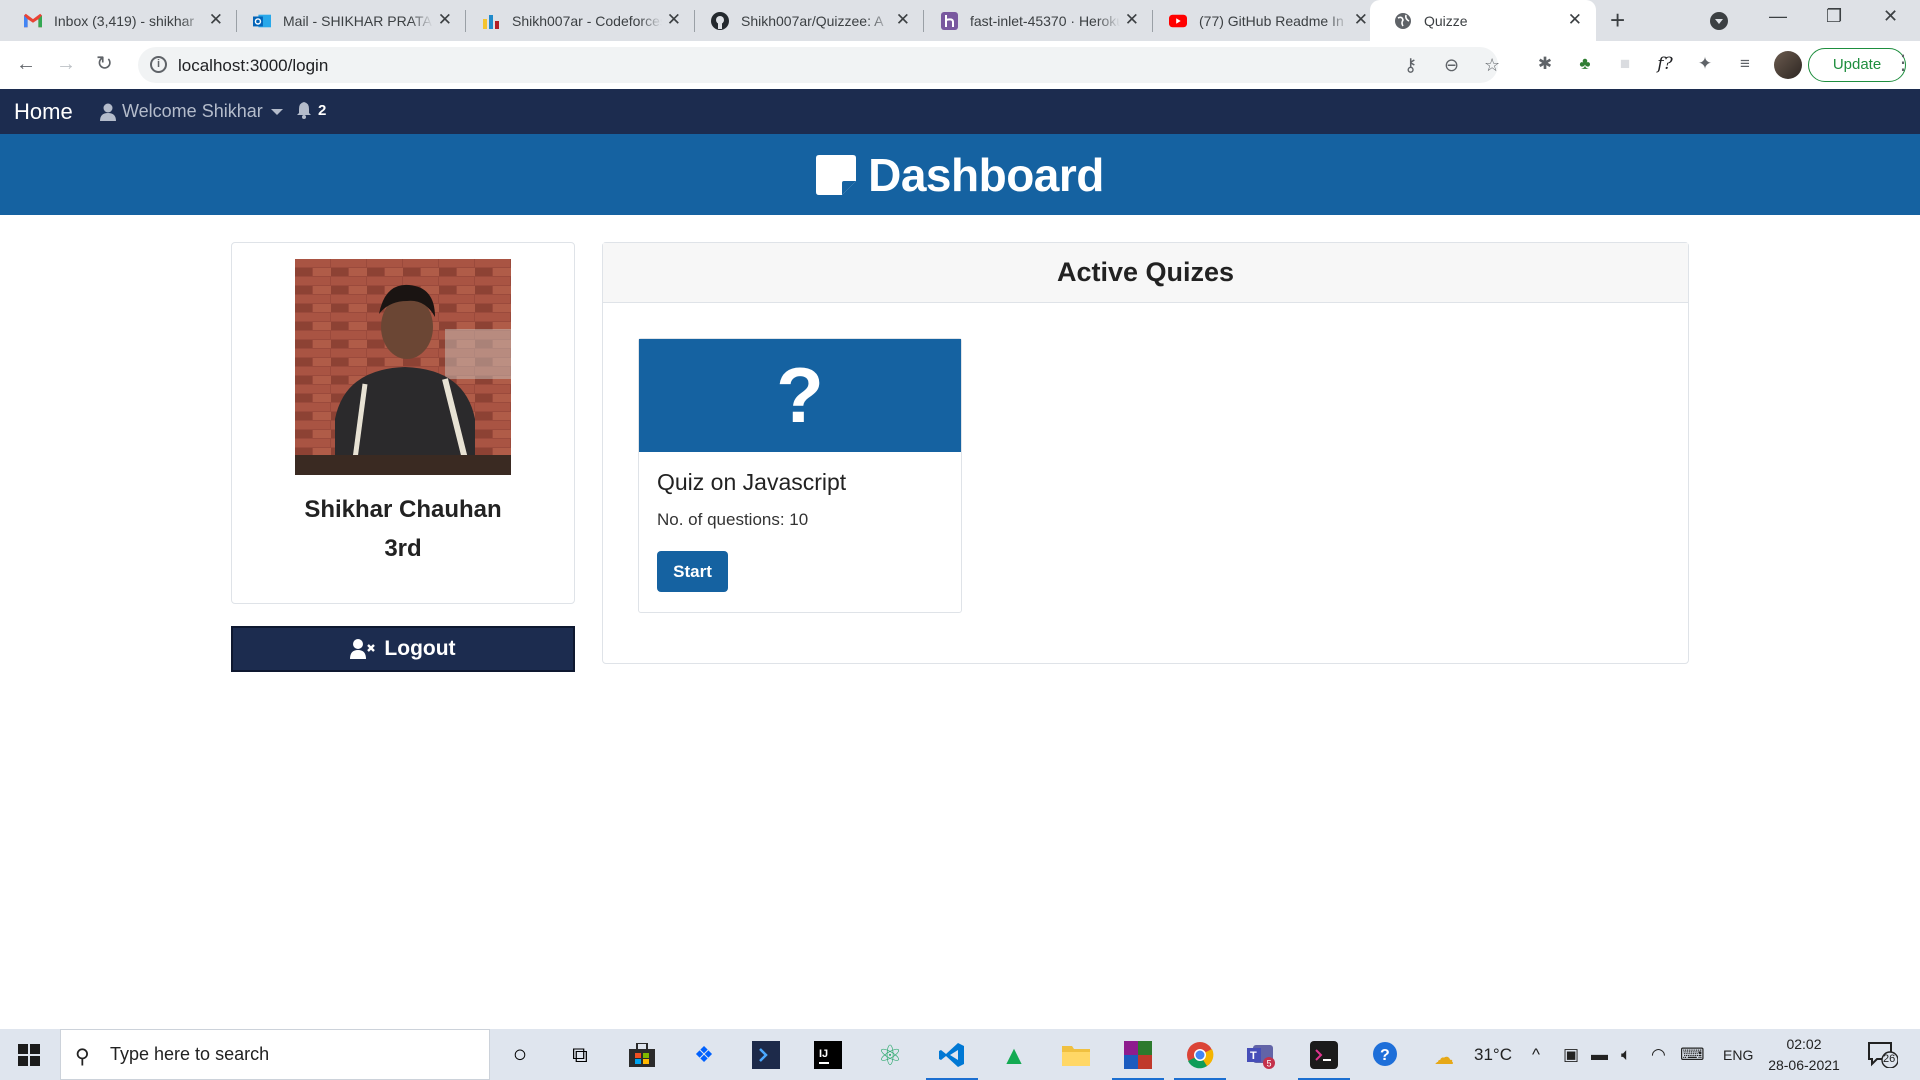 The width and height of the screenshot is (1920, 1080). Describe the element at coordinates (587, 20) in the screenshot. I see `tab-title: Shikh007ar - Codeforces` at that location.